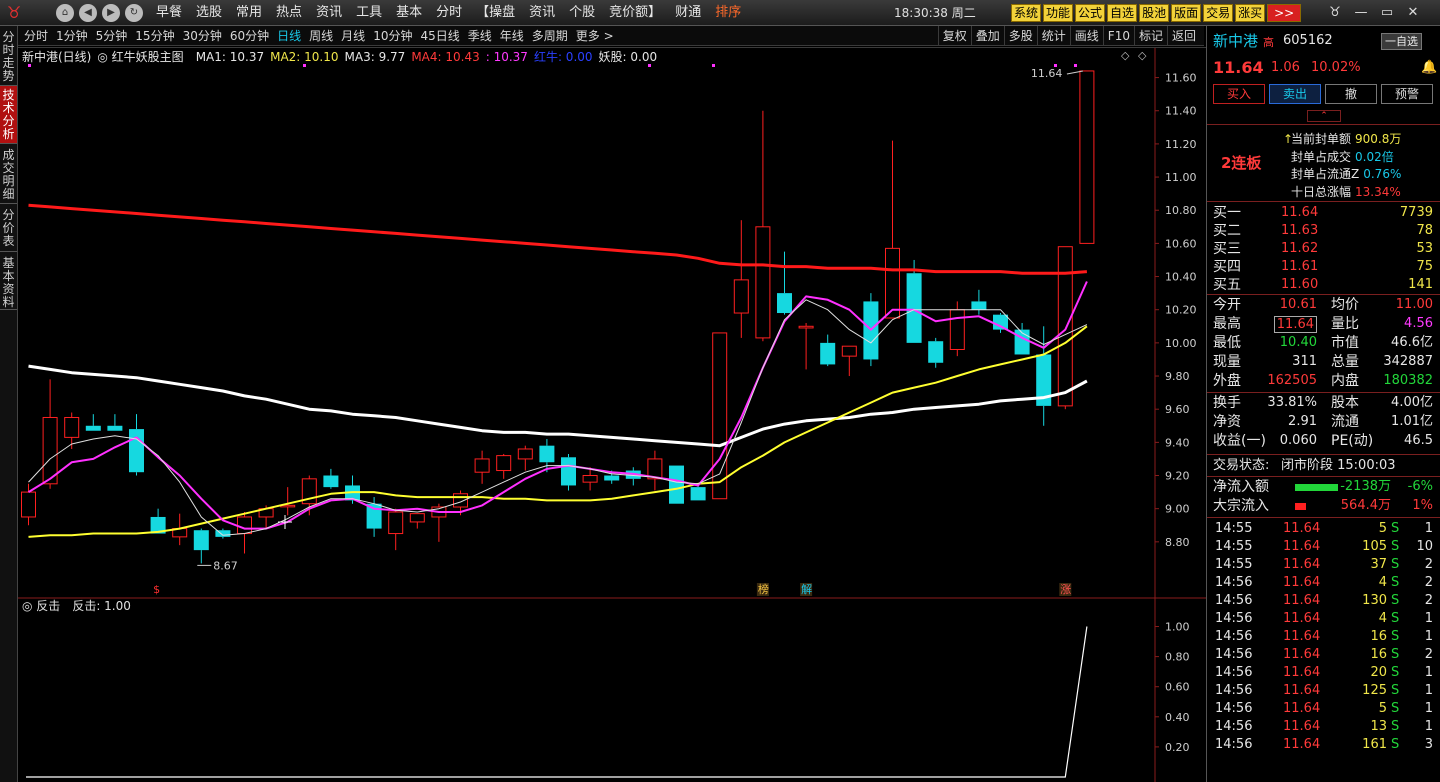  I want to click on candle-body-up, so click(504, 463).